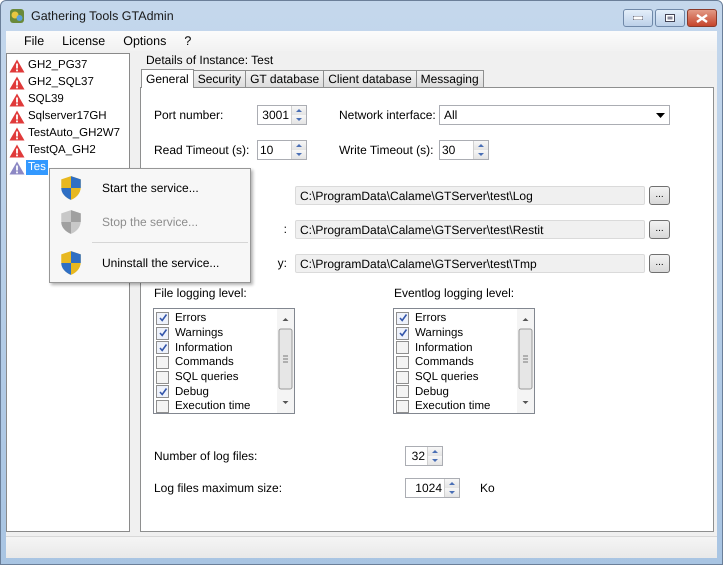 The width and height of the screenshot is (723, 565). Describe the element at coordinates (370, 78) in the screenshot. I see `tab: Client database` at that location.